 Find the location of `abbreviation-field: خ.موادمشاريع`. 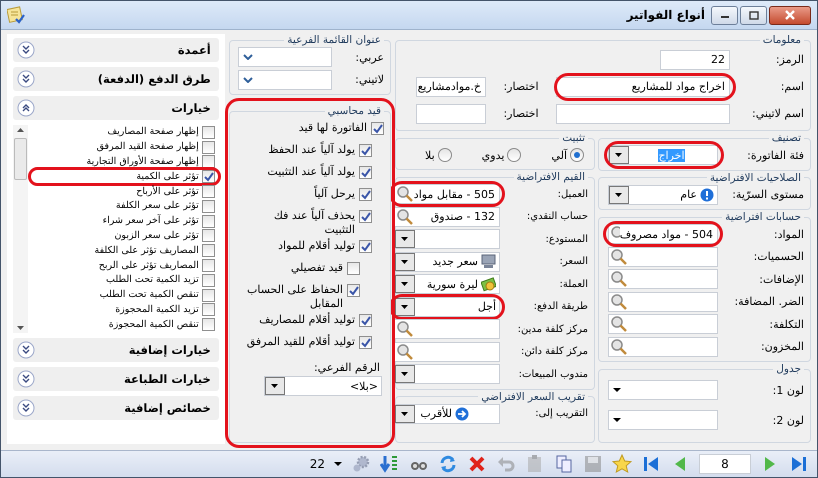

abbreviation-field: خ.موادمشاريع is located at coordinates (451, 86).